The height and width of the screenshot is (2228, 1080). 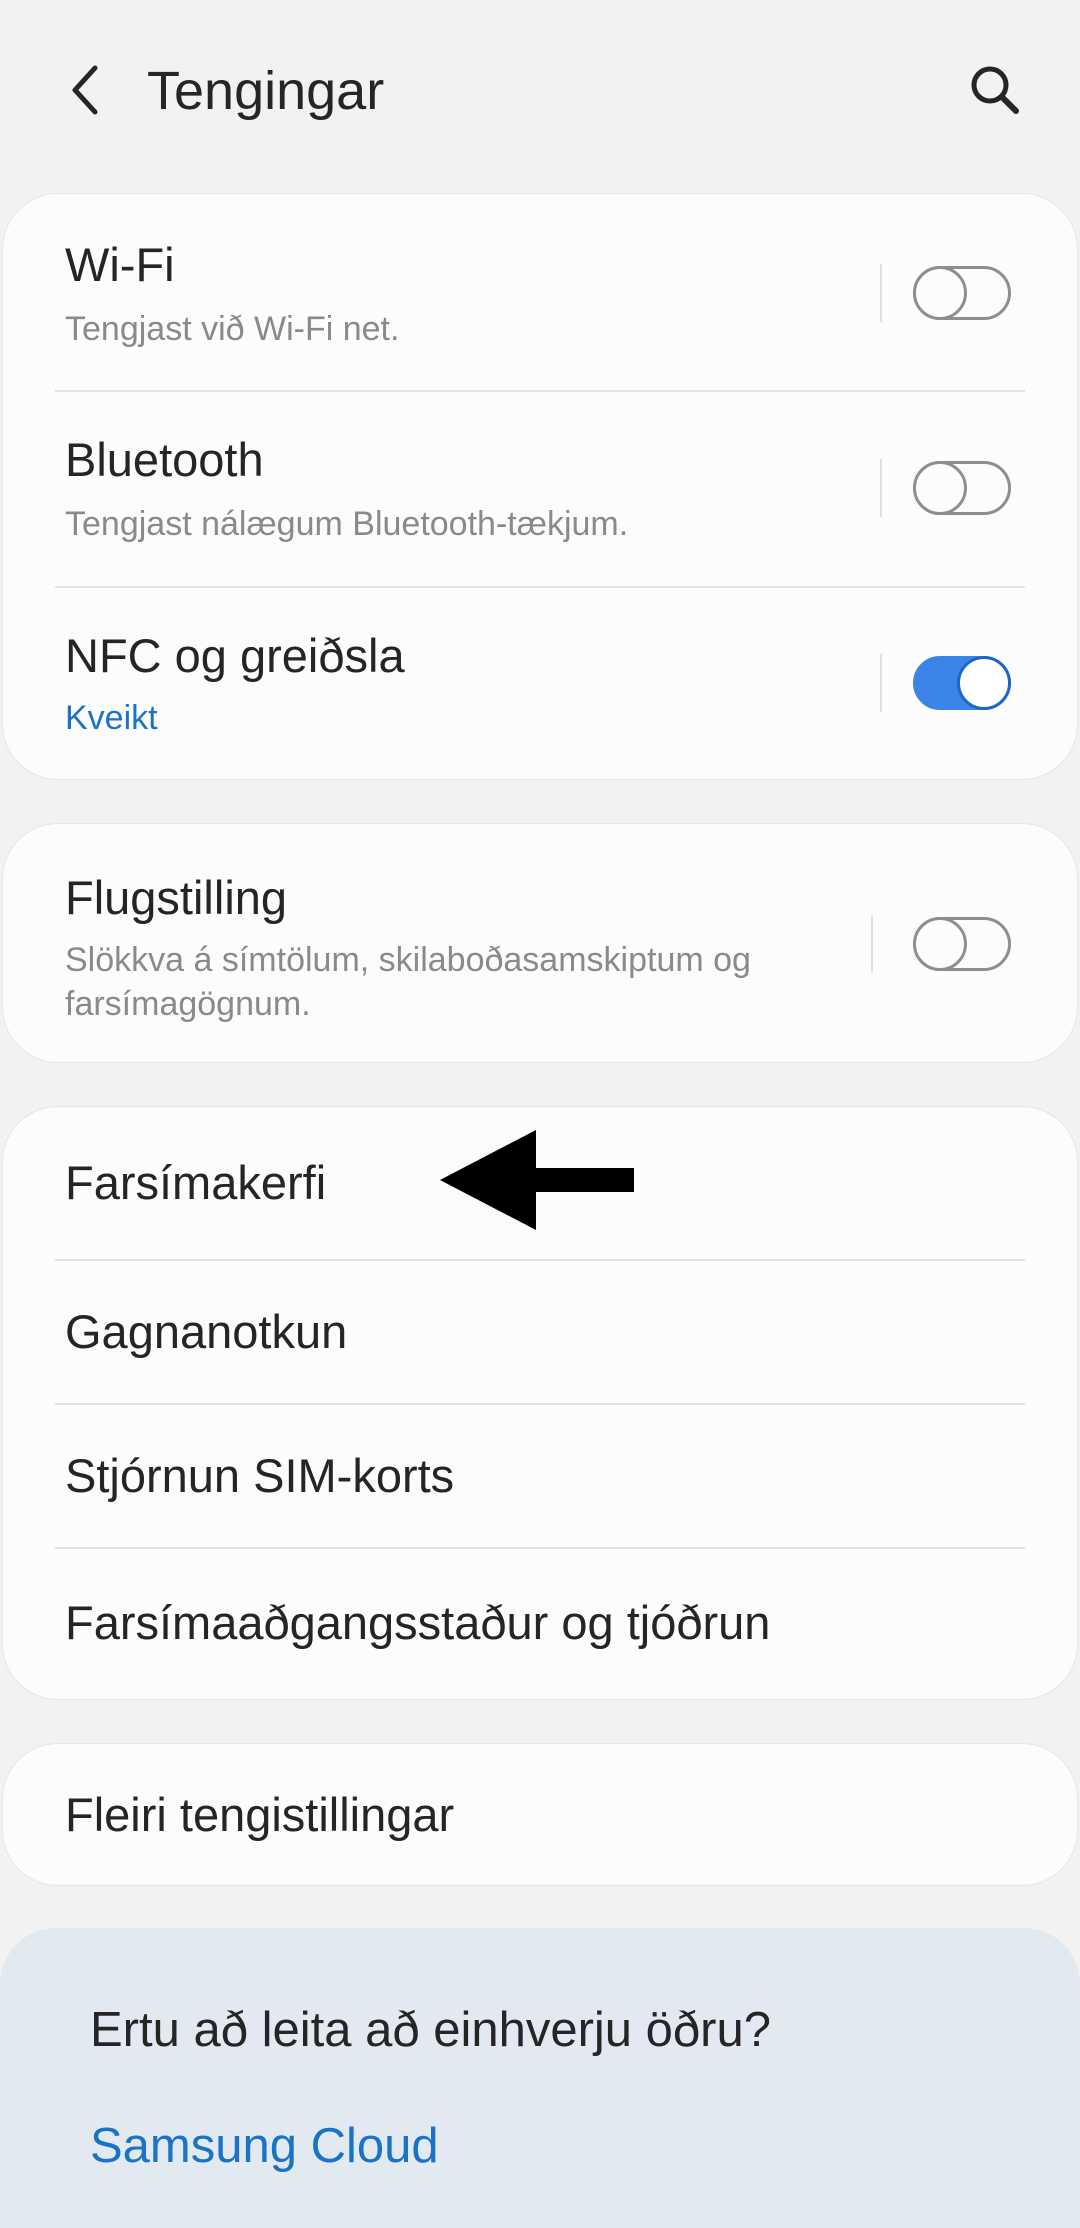 I want to click on more-connection-settings-row: Fleiri tengistillingar, so click(x=540, y=1814).